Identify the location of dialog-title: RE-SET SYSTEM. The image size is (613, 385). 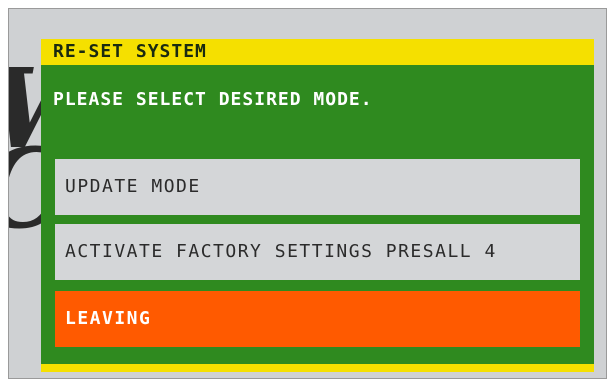
(317, 52).